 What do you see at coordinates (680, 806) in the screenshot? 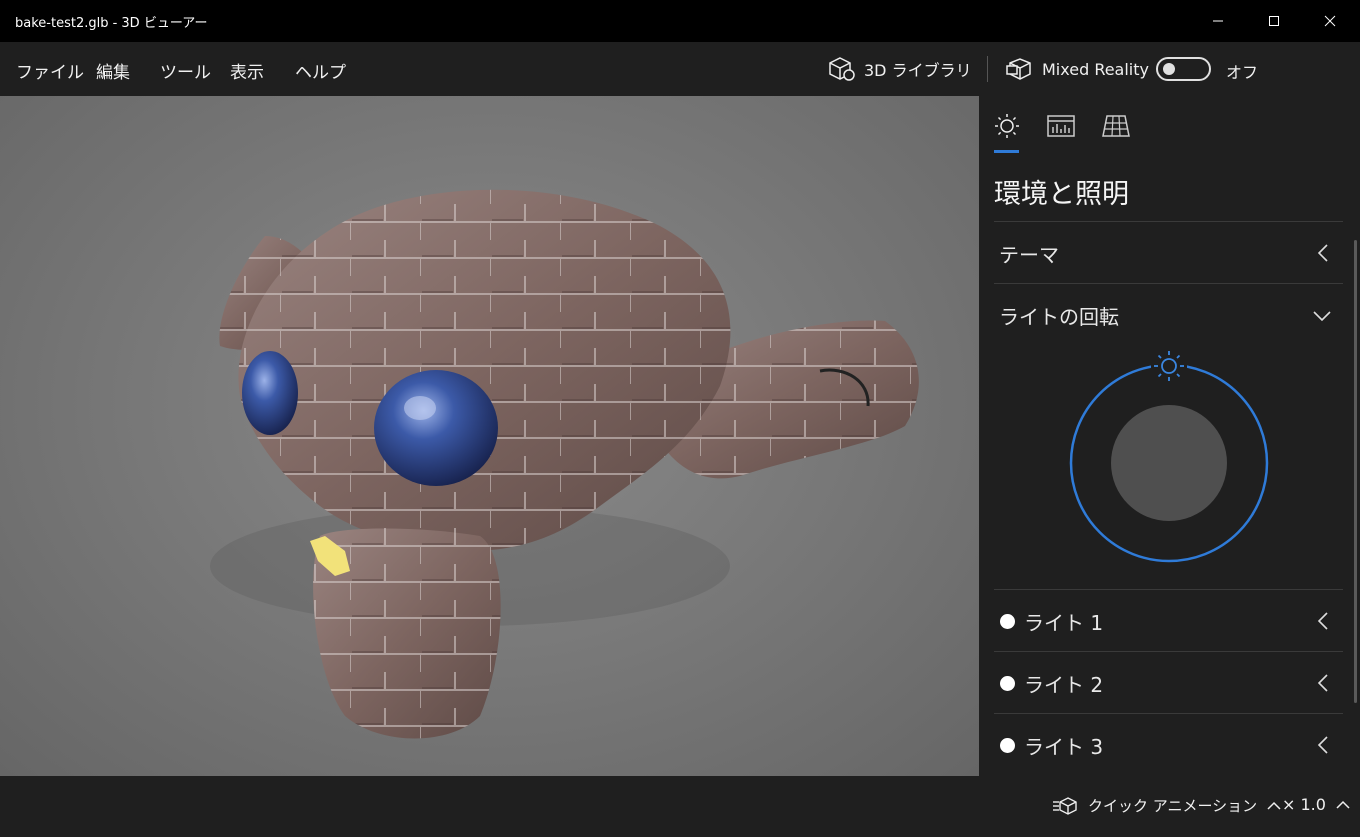
I see `bottom-bar: クイック アニメーション × 1.0` at bounding box center [680, 806].